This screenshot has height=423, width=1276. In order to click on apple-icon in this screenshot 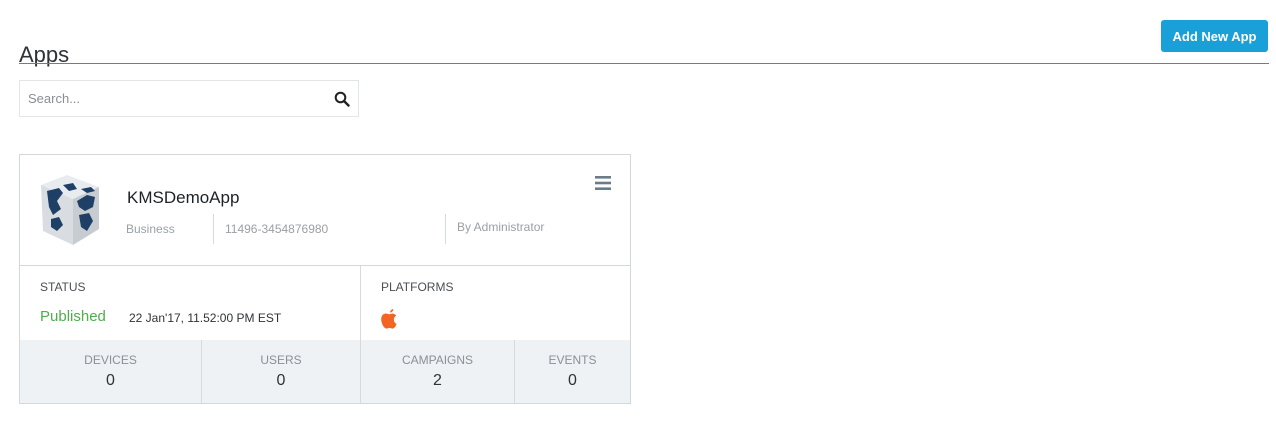, I will do `click(389, 319)`.